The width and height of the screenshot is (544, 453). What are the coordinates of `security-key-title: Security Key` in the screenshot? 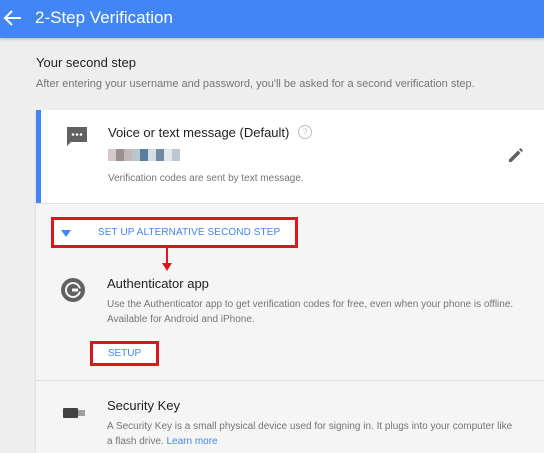 It's located at (143, 405).